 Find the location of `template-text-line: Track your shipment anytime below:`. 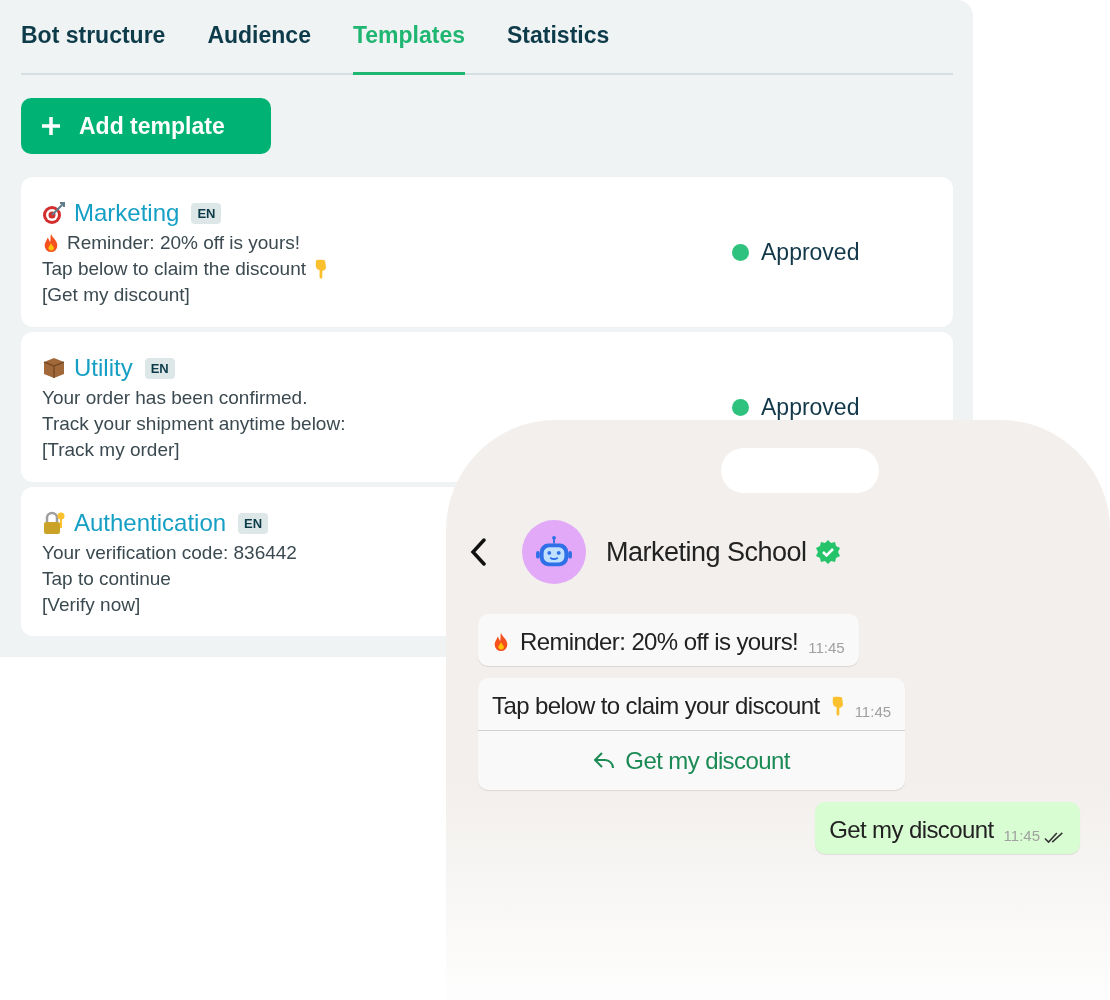

template-text-line: Track your shipment anytime below: is located at coordinates (194, 424).